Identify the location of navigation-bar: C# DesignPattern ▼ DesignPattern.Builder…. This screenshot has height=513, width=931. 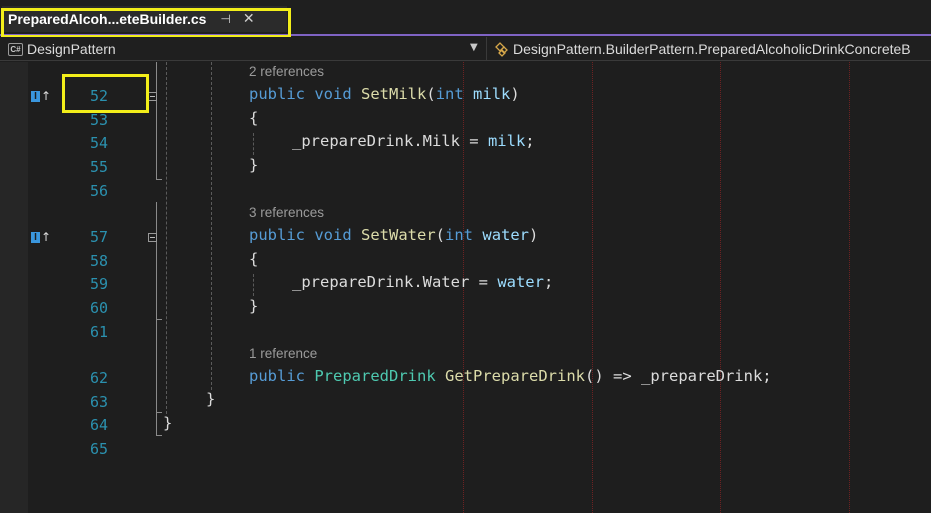
(465, 49).